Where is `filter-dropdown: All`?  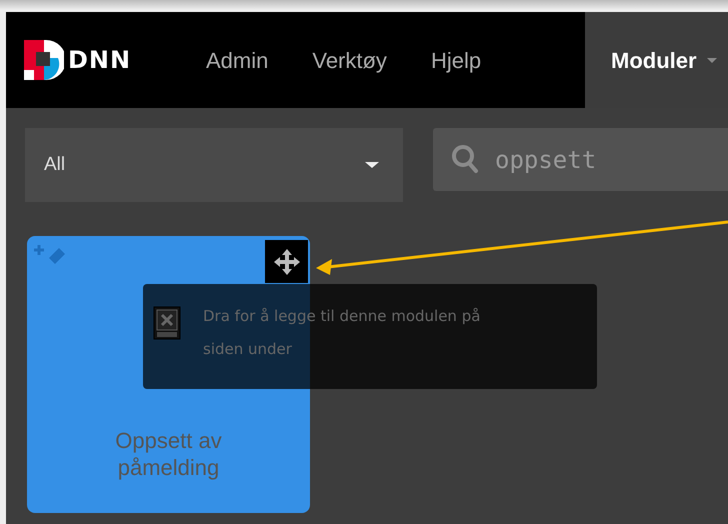 filter-dropdown: All is located at coordinates (214, 165).